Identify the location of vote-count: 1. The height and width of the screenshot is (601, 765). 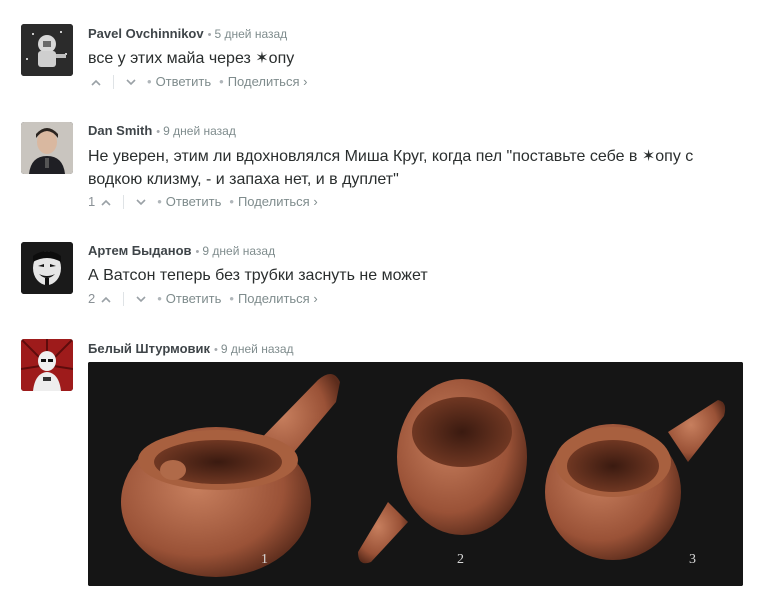
(92, 201).